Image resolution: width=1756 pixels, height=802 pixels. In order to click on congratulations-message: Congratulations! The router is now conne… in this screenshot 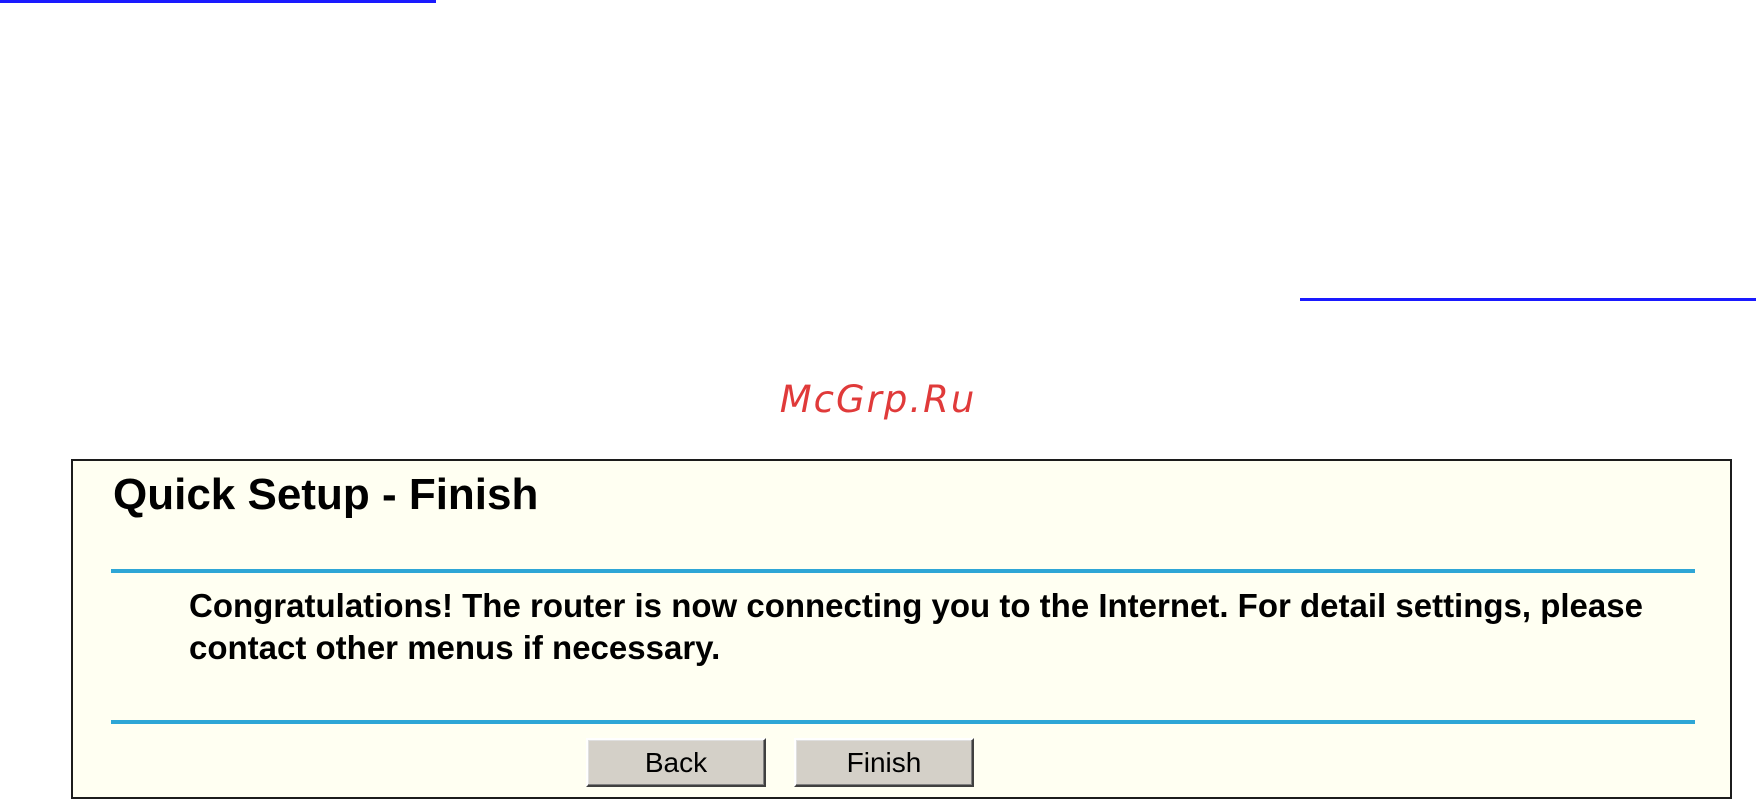, I will do `click(916, 626)`.